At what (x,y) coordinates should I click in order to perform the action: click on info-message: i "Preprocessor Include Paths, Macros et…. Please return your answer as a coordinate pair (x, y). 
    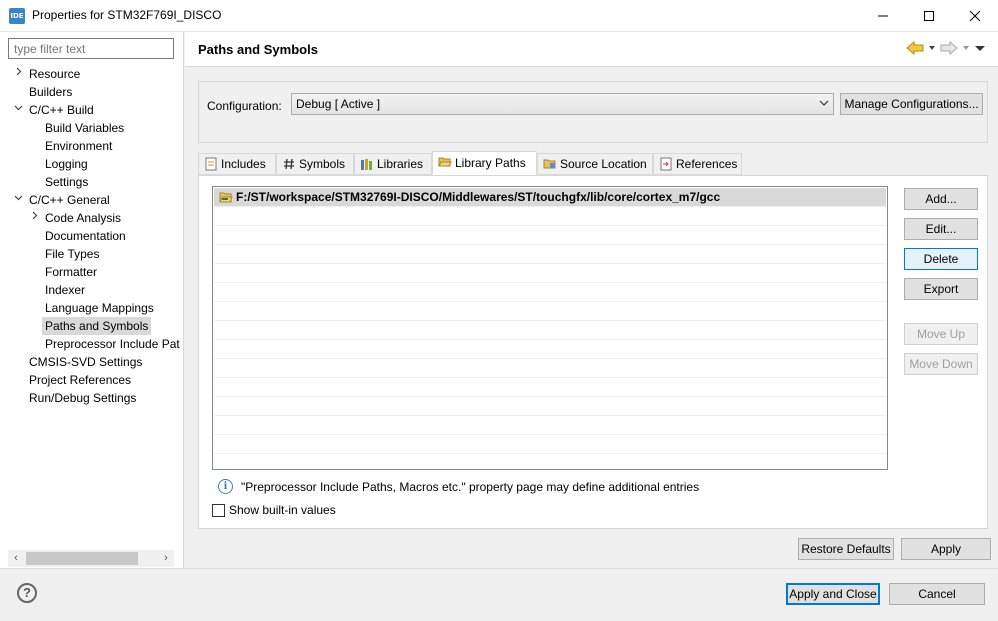
    Looking at the image, I should click on (458, 486).